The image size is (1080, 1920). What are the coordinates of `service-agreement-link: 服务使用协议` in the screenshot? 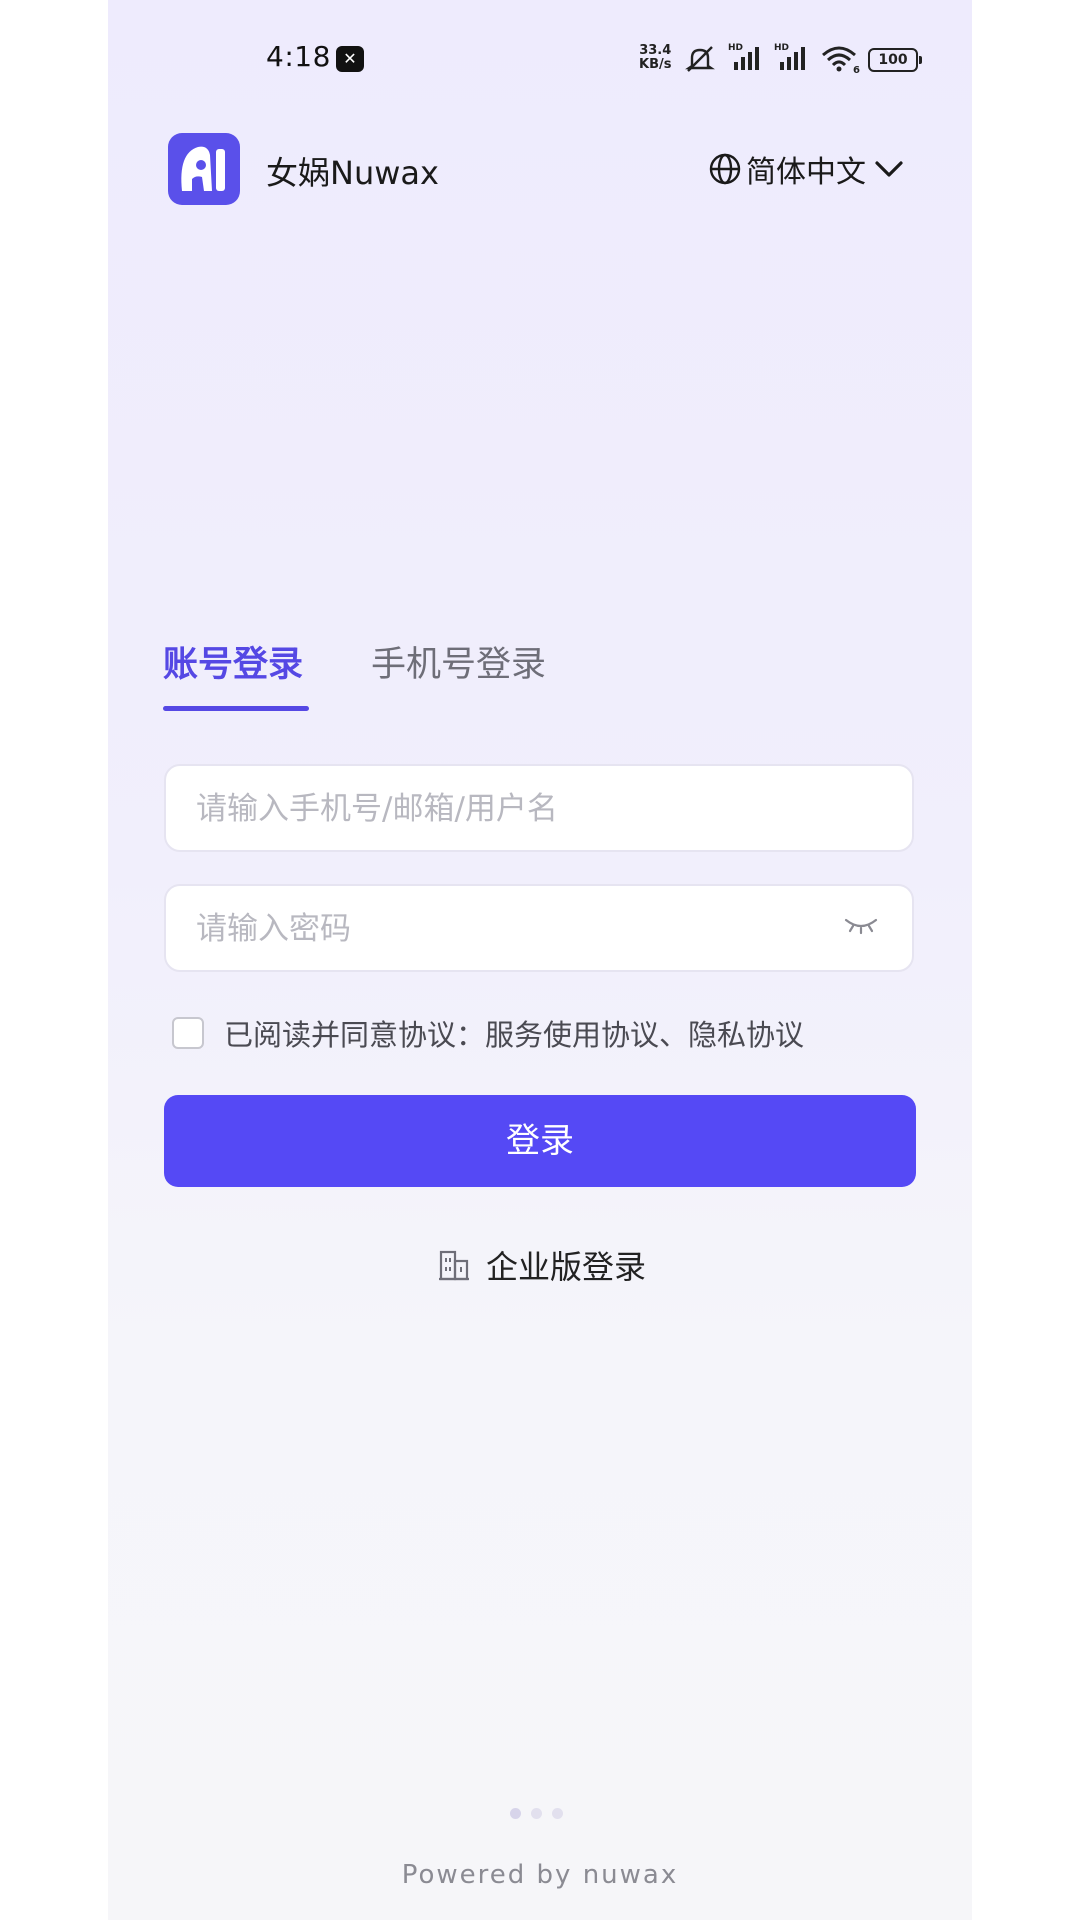 It's located at (572, 1033).